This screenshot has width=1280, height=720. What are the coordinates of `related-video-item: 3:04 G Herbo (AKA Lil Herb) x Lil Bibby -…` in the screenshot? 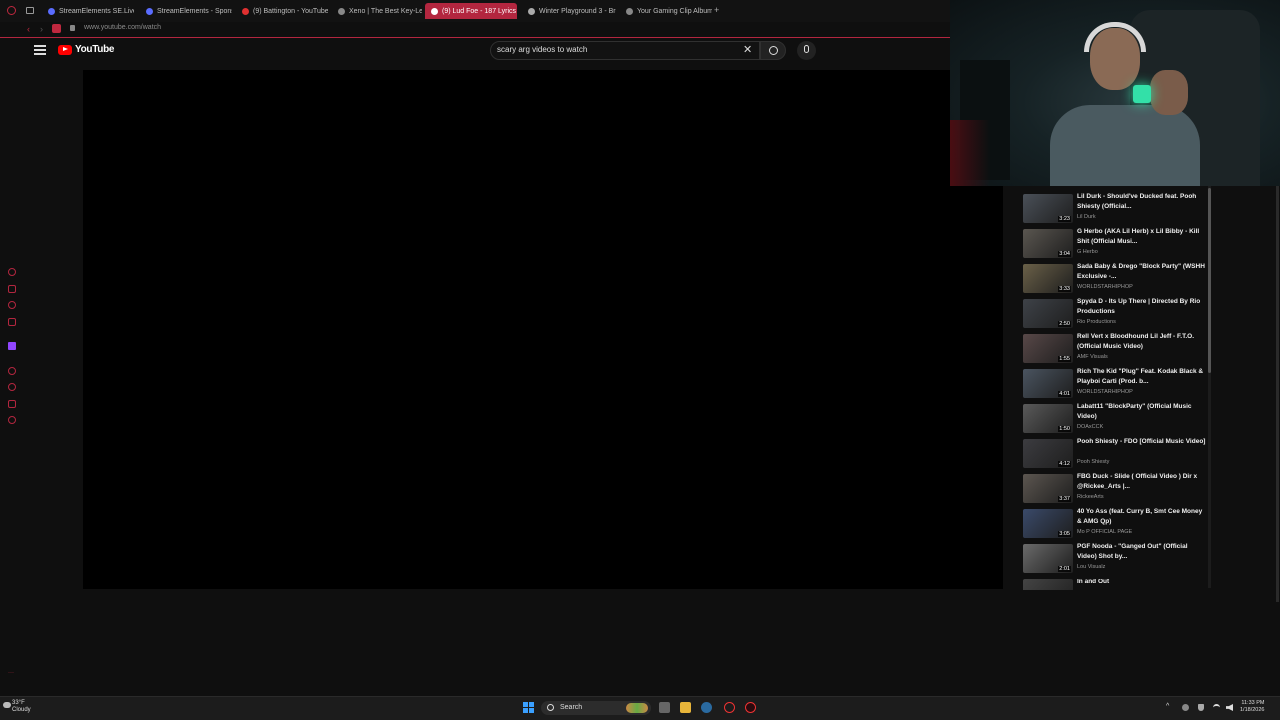 It's located at (1116, 244).